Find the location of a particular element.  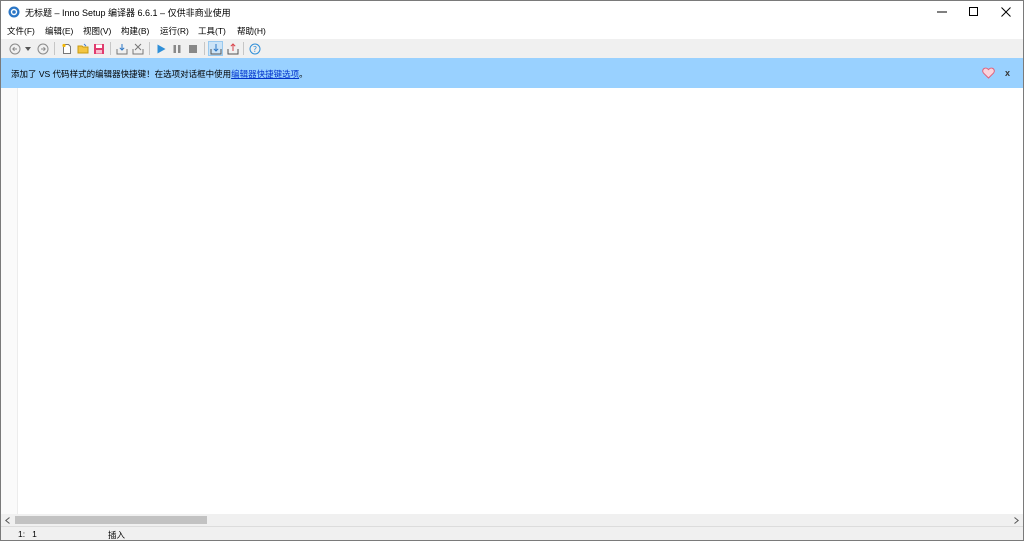

run-button is located at coordinates (160, 48).